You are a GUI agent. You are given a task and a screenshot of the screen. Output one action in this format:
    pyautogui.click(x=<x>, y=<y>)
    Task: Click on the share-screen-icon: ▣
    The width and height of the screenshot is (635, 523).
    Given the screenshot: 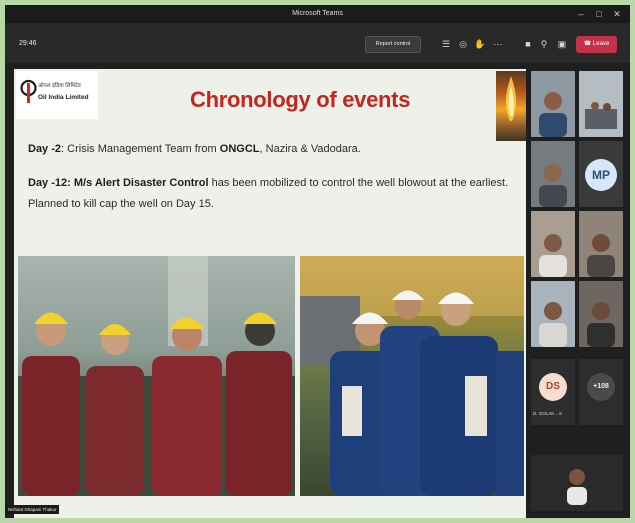 What is the action you would take?
    pyautogui.click(x=562, y=44)
    